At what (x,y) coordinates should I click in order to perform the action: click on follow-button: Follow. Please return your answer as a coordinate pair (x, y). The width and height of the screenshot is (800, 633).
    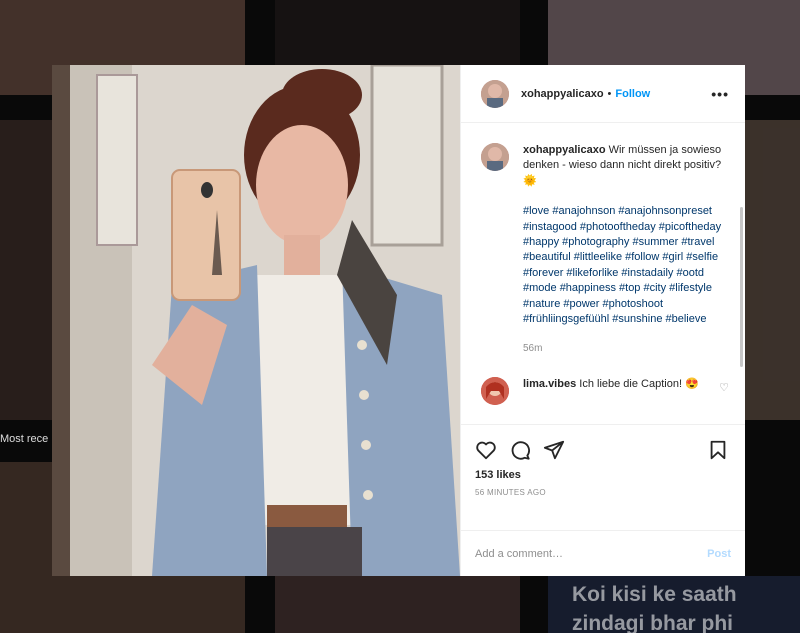
    Looking at the image, I should click on (632, 94).